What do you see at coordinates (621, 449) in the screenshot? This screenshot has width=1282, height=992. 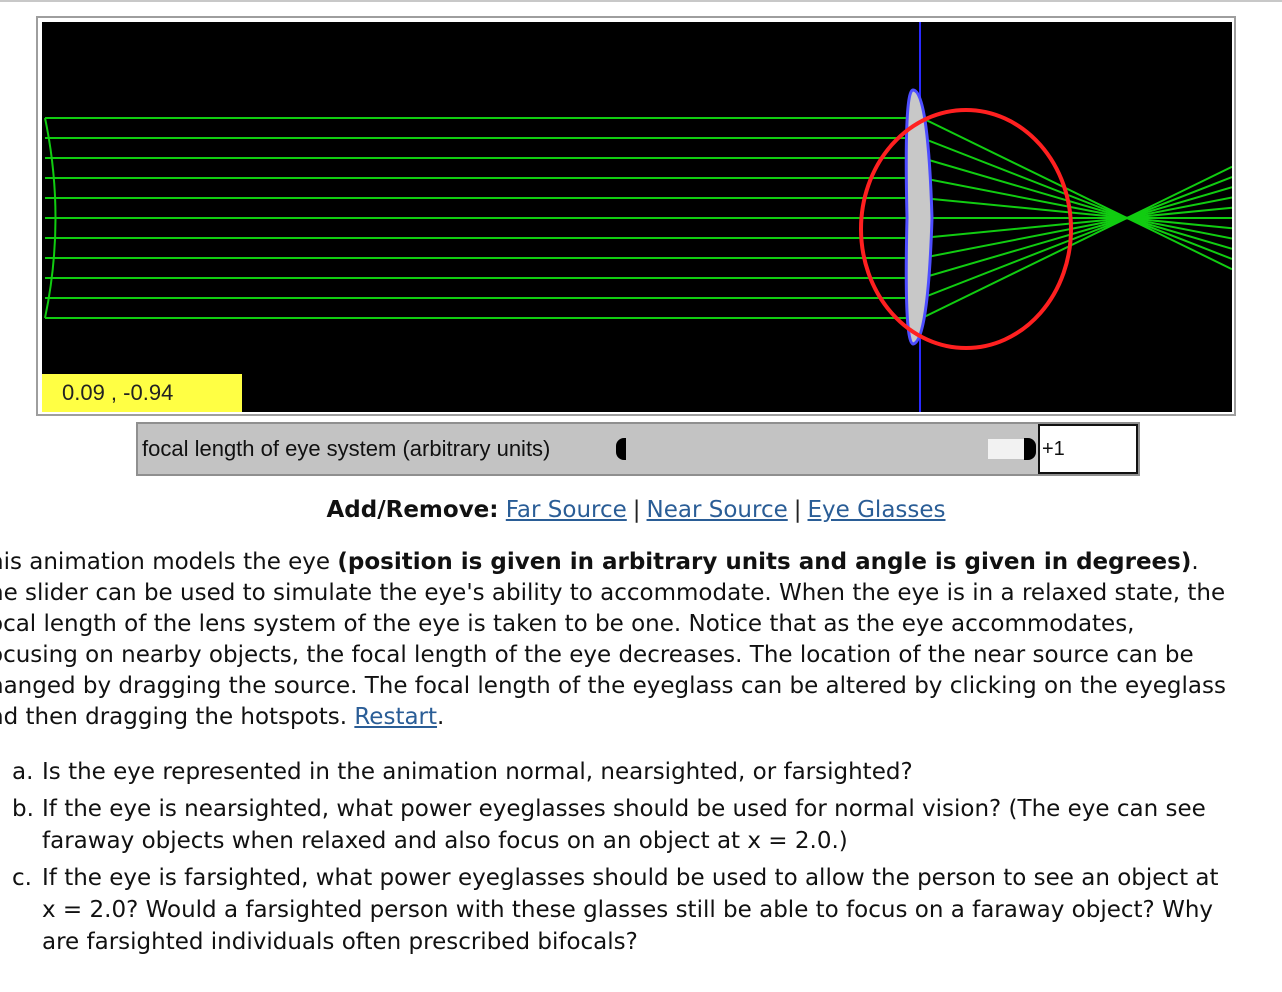 I see `slider-track-start` at bounding box center [621, 449].